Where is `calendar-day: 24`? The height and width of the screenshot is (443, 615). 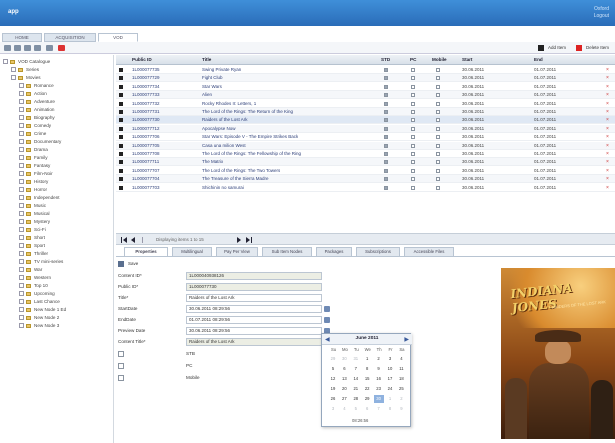 calendar-day: 24 is located at coordinates (390, 389).